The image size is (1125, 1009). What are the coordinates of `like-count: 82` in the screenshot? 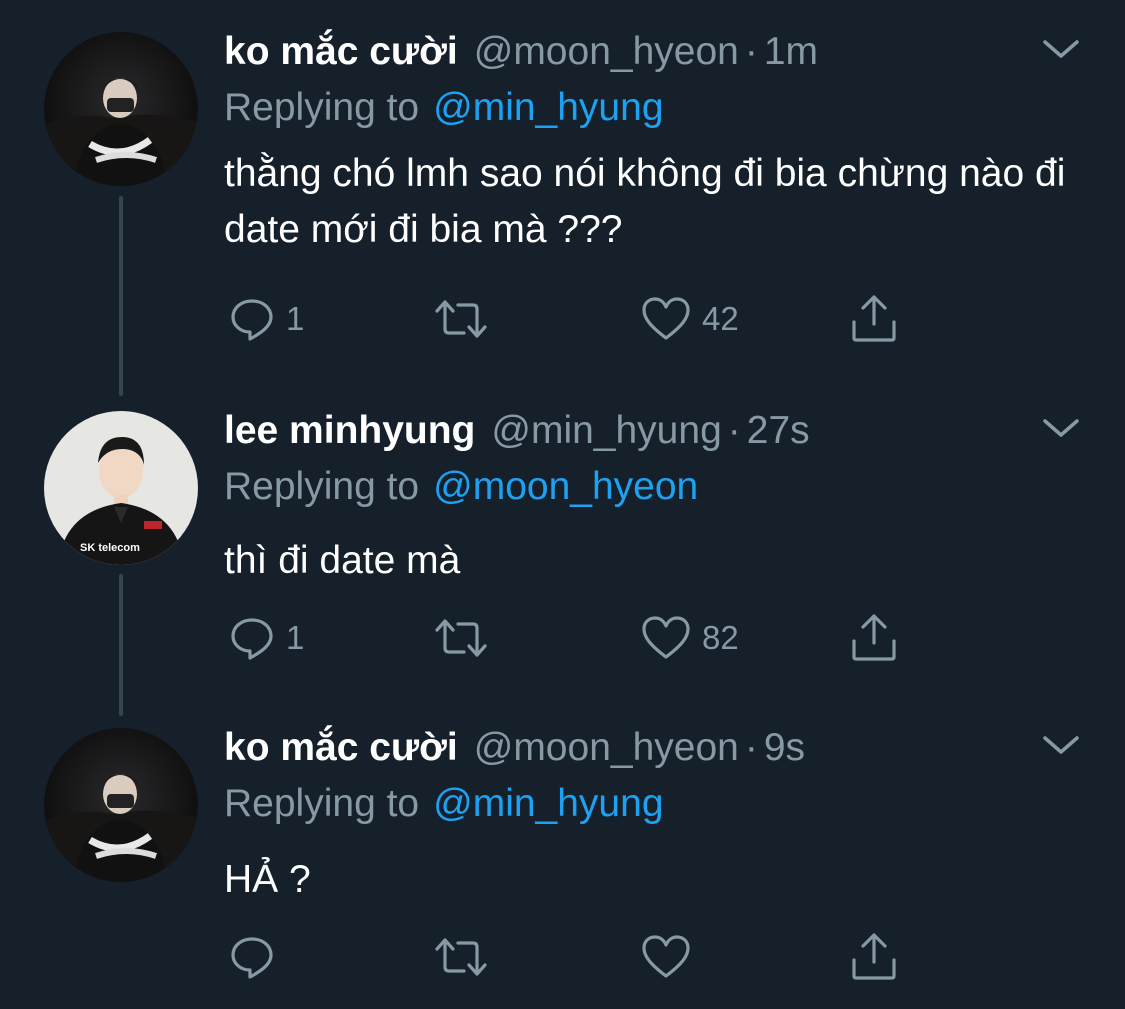 It's located at (720, 637).